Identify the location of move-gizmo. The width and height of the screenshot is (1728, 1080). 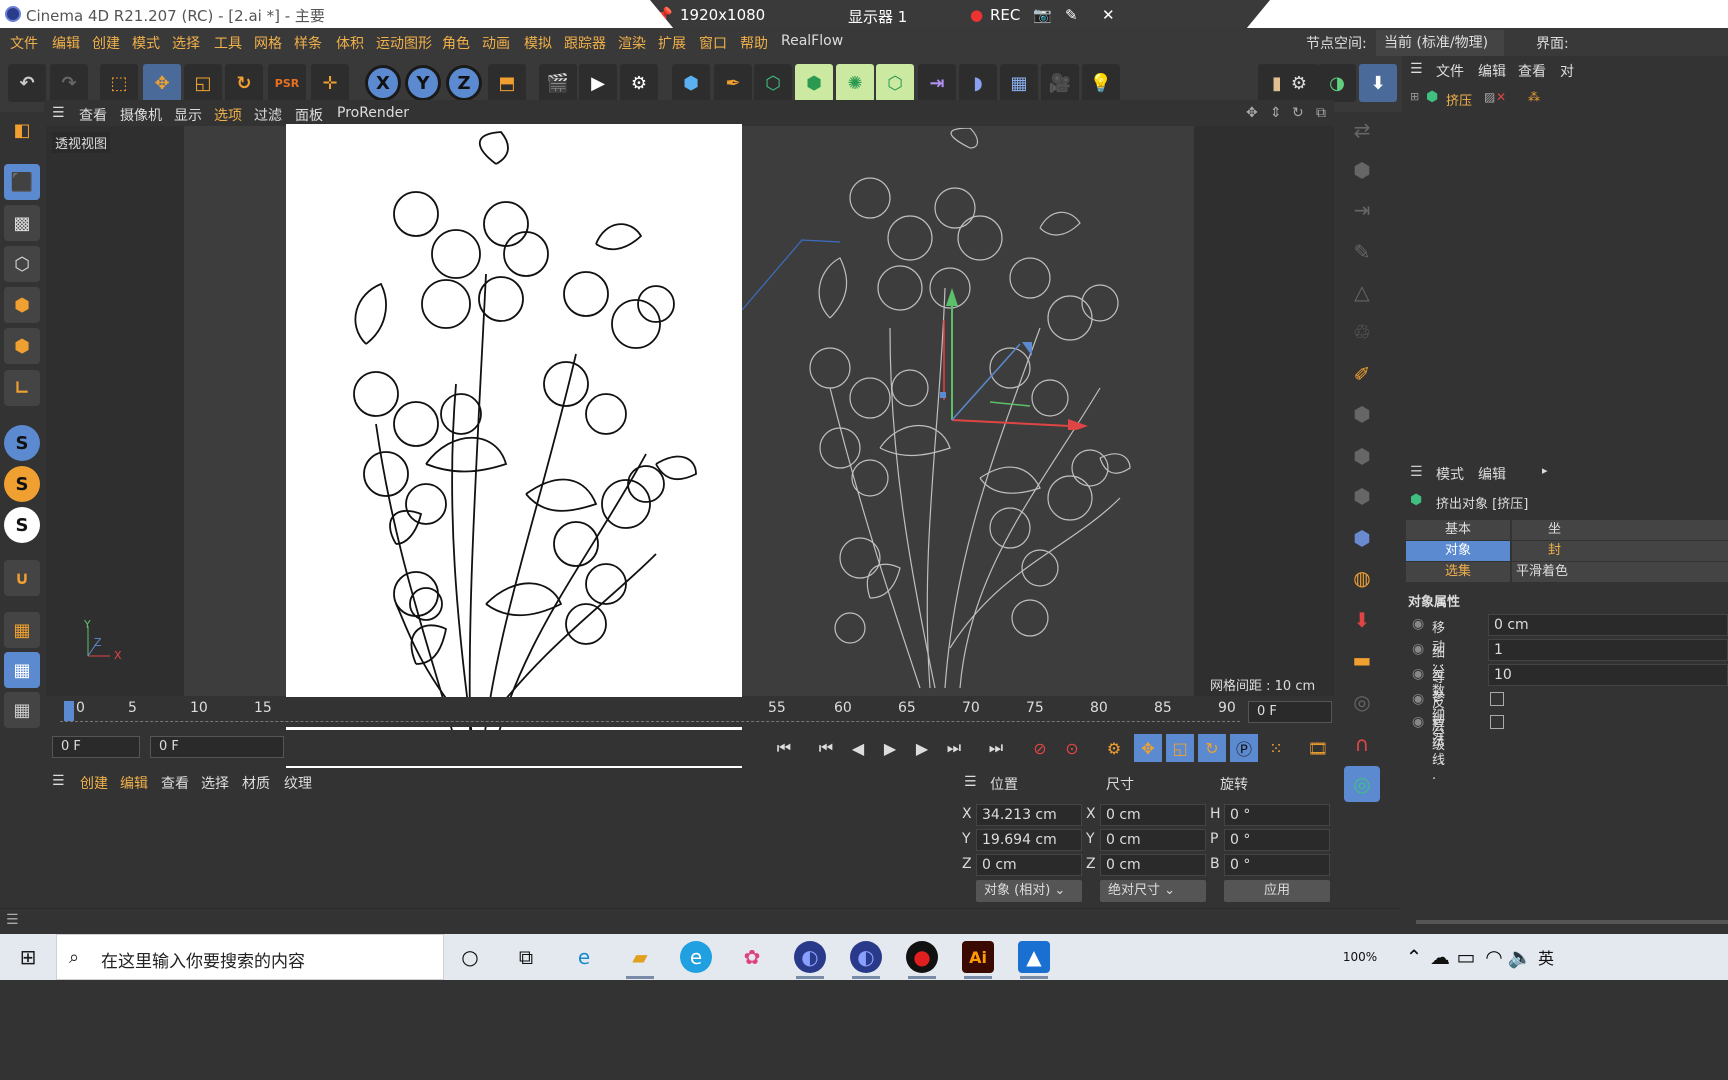
(1015, 355).